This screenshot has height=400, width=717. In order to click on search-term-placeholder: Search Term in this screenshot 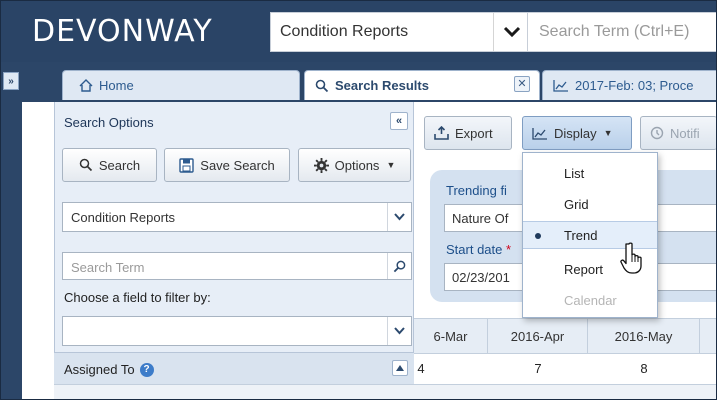, I will do `click(108, 267)`.